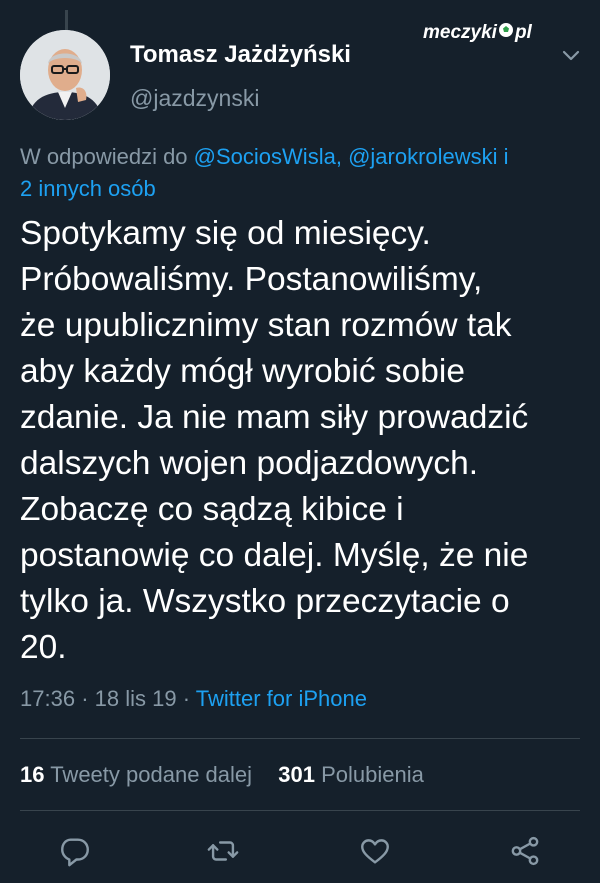 The height and width of the screenshot is (883, 600). I want to click on tweet-time: 17:36, so click(48, 698).